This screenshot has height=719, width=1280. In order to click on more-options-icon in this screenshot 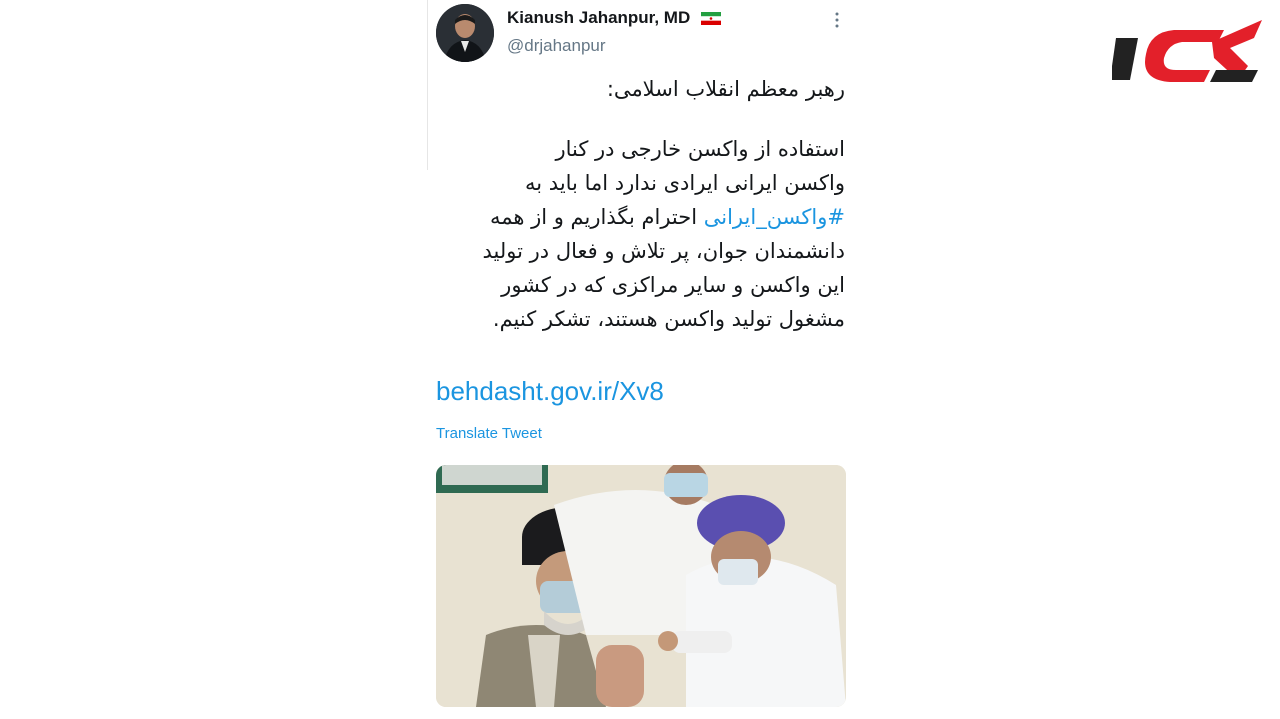, I will do `click(837, 20)`.